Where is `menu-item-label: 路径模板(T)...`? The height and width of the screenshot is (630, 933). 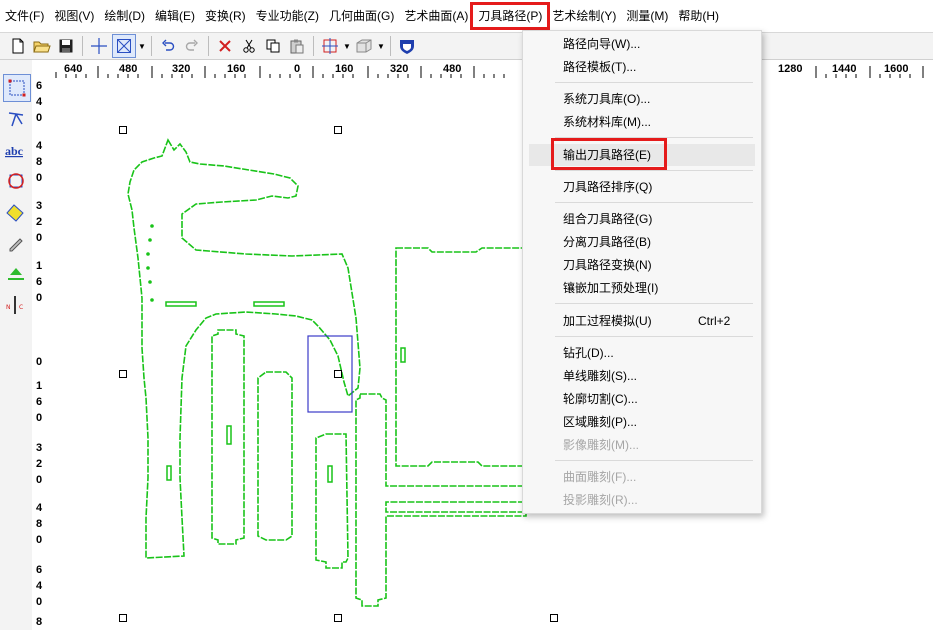
menu-item-label: 路径模板(T)... is located at coordinates (600, 67).